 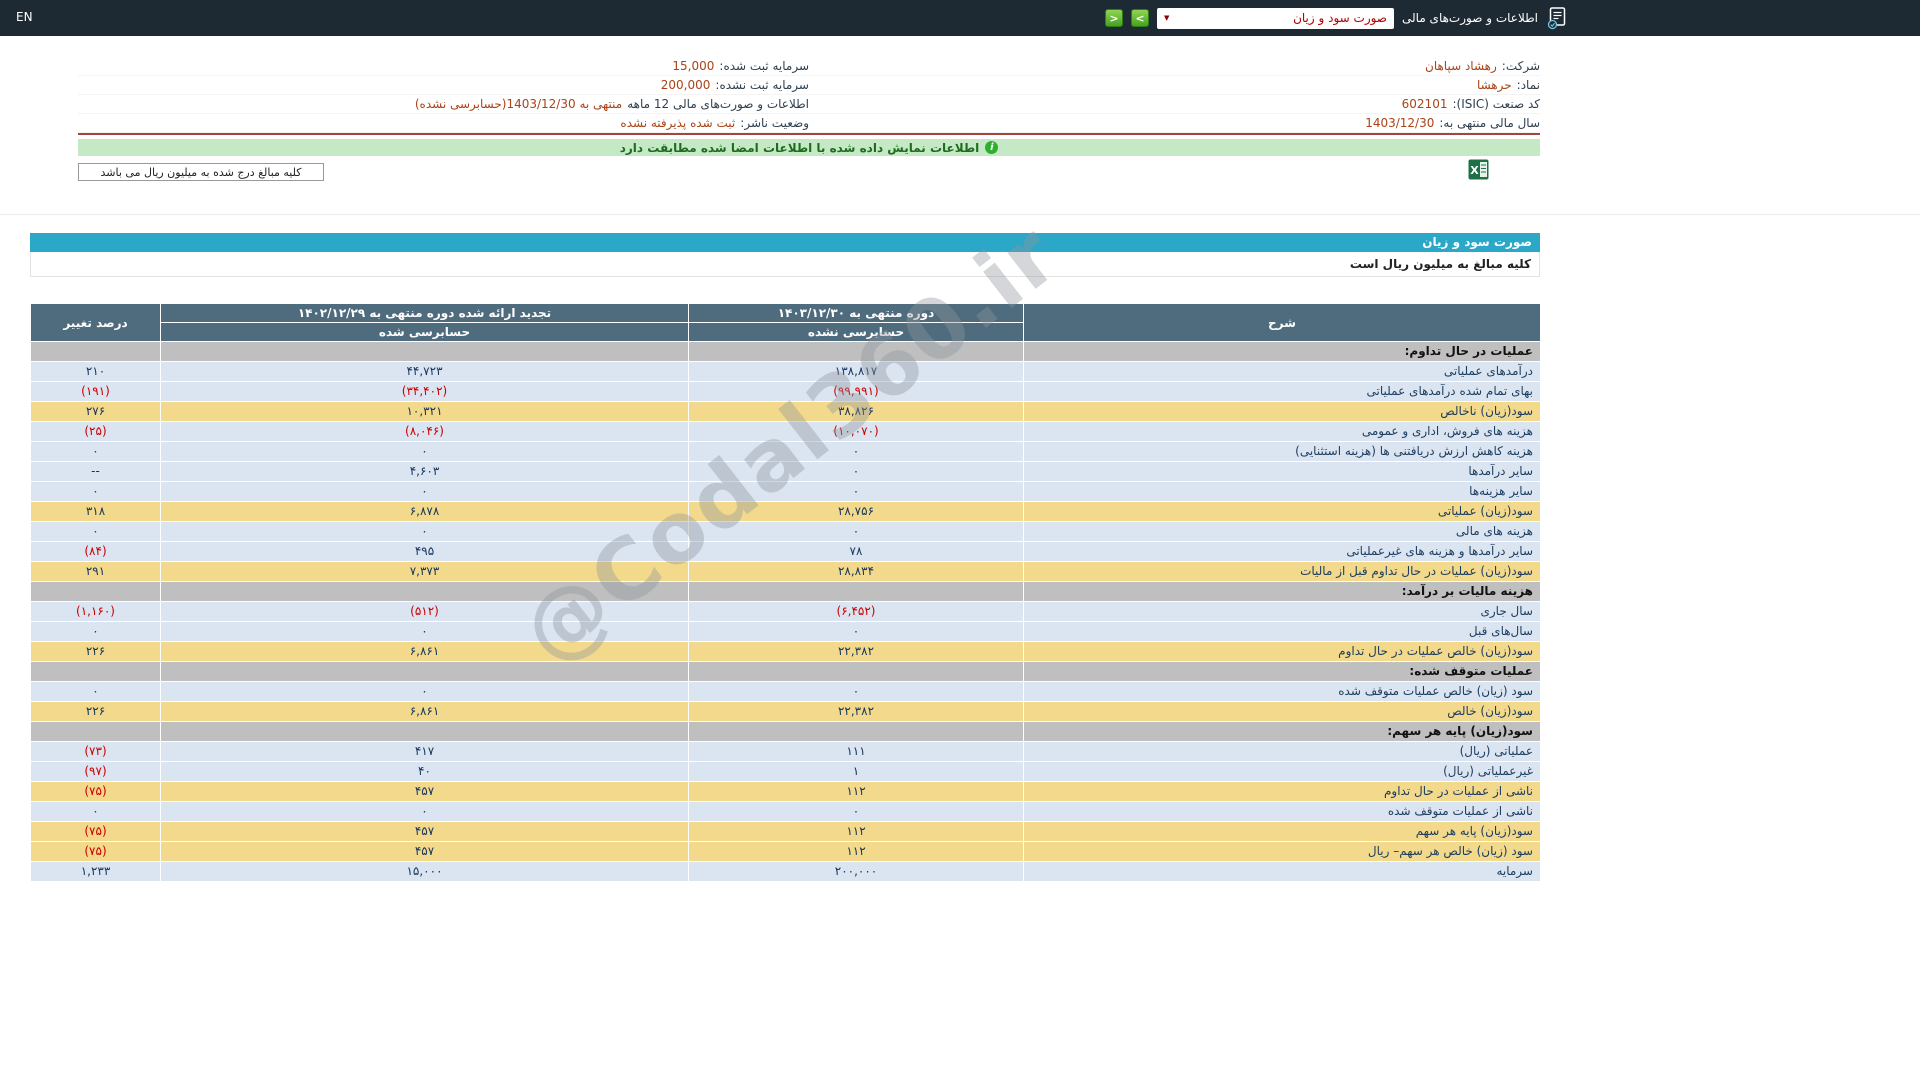 I want to click on row-label: سال‌های قبل, so click(x=1282, y=631).